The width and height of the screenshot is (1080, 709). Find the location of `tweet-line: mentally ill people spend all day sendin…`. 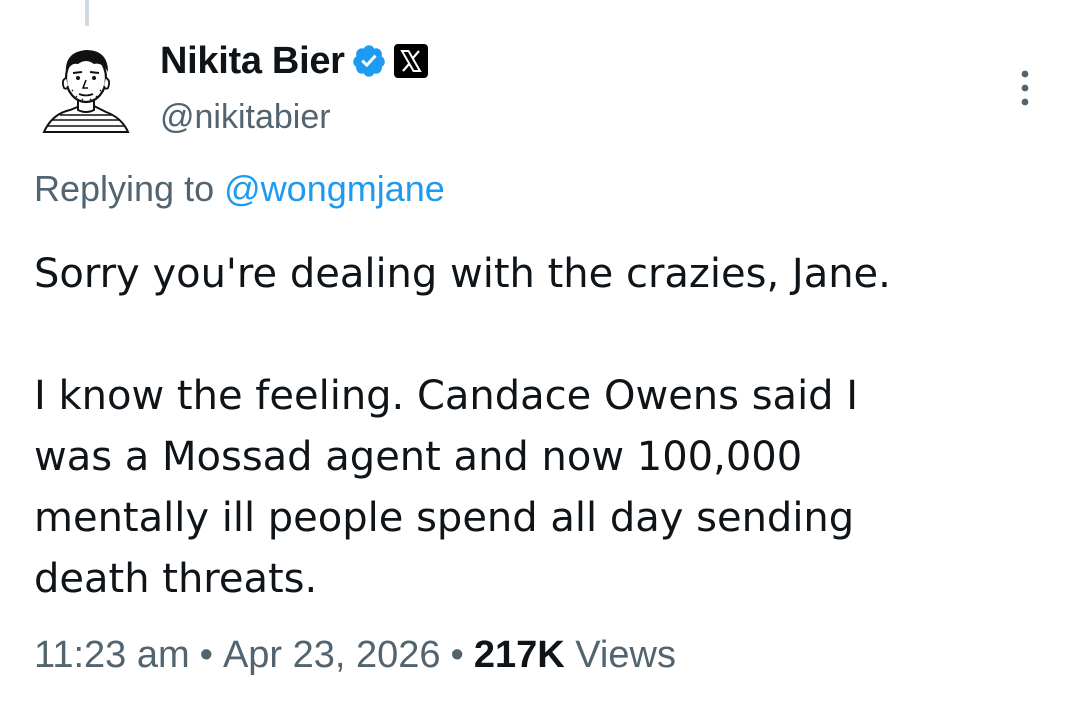

tweet-line: mentally ill people spend all day sendin… is located at coordinates (444, 518).